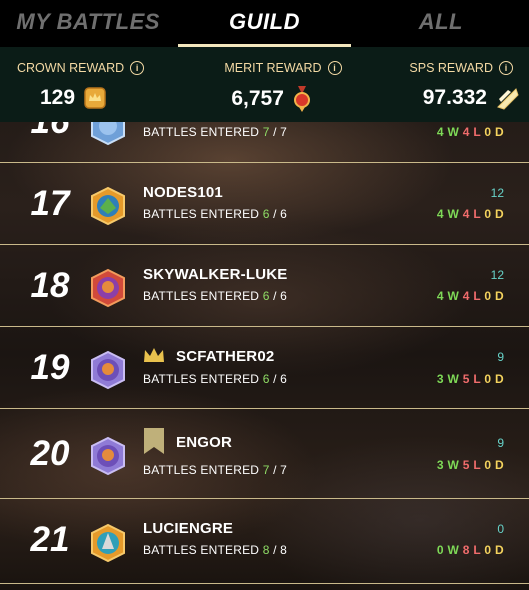 Image resolution: width=529 pixels, height=590 pixels. I want to click on battles-entered: BATTLES ENTERED 8 / 8, so click(215, 550).